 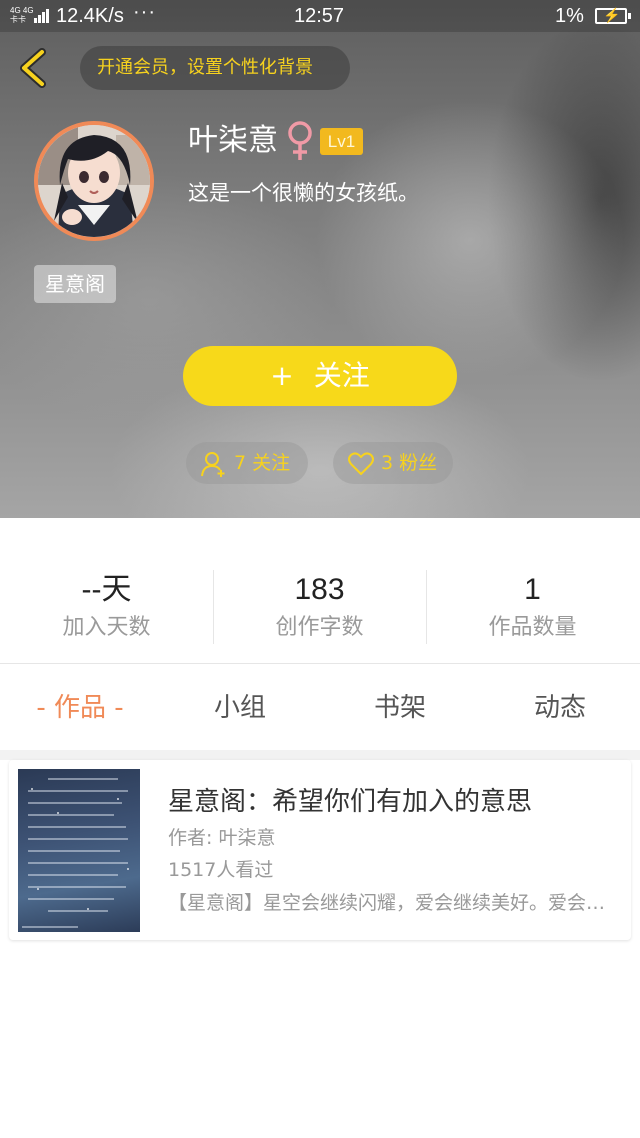 I want to click on work-cover-image, so click(x=79, y=850).